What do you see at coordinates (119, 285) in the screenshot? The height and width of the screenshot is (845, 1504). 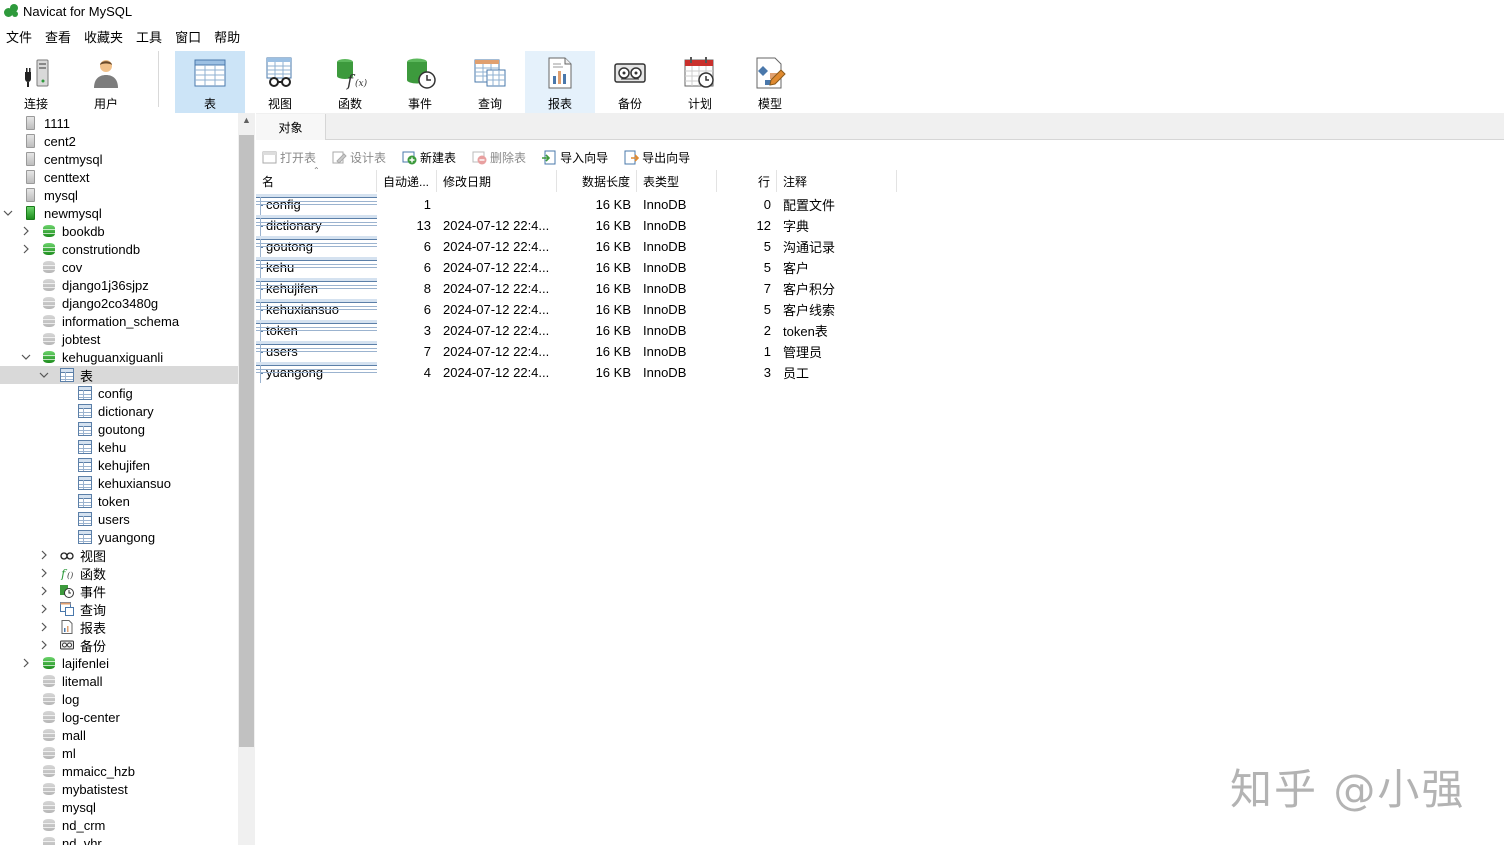 I see `tree-item: django1j36sjpz` at bounding box center [119, 285].